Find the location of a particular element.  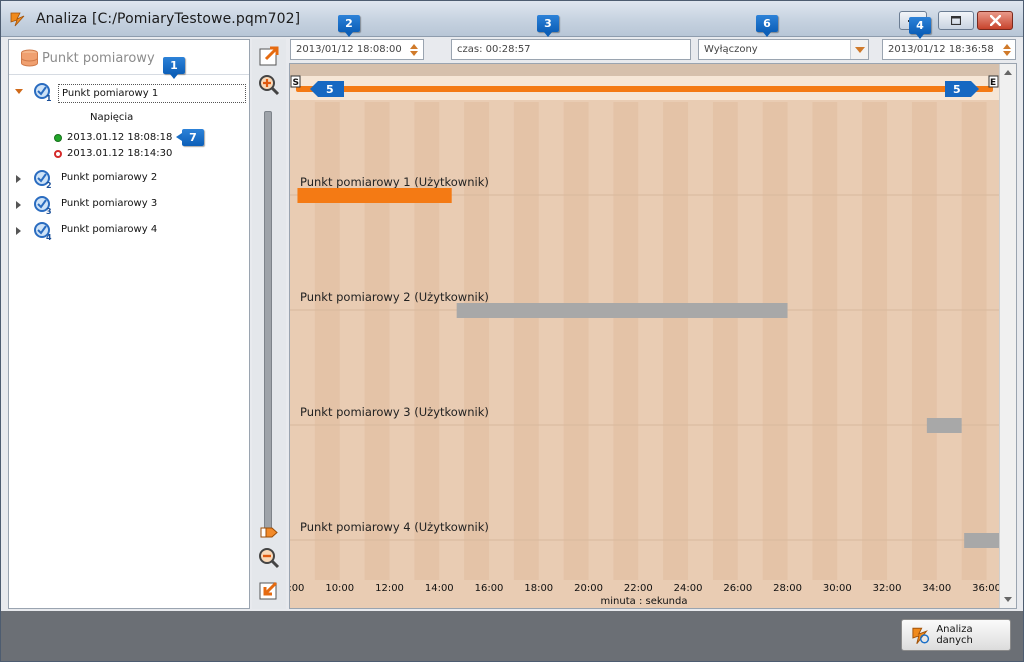

x-tick-label: 12:00 is located at coordinates (389, 588).